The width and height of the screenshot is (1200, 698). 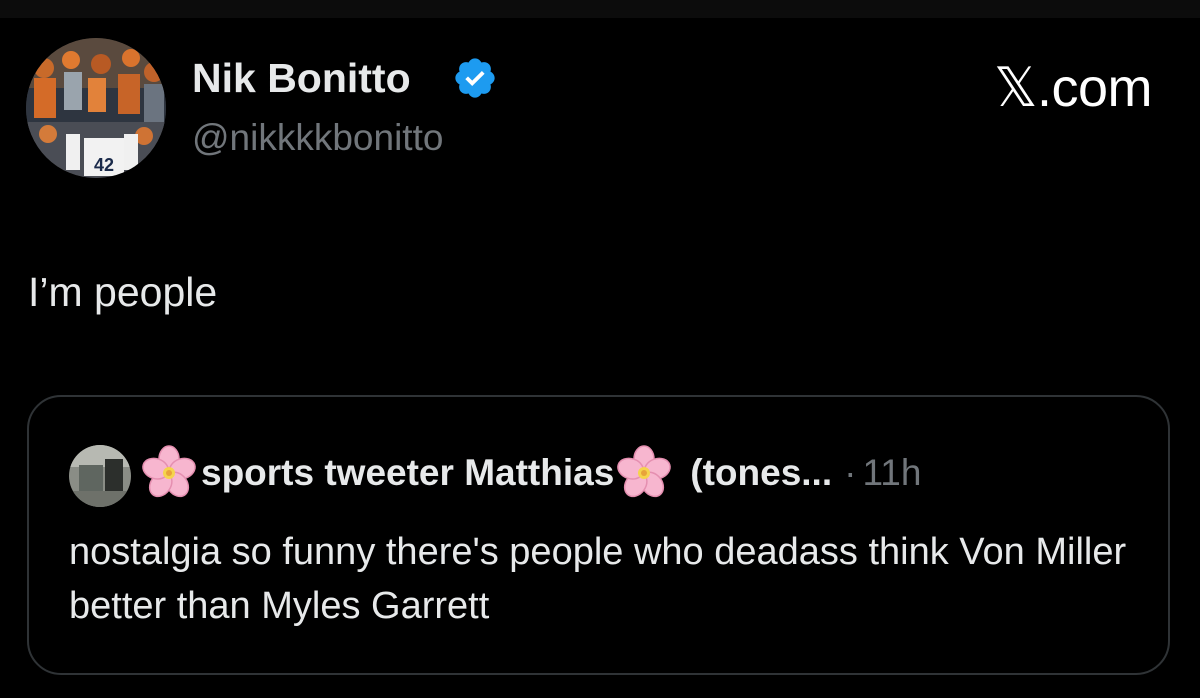 I want to click on author-name: Nik Bonitto, so click(x=301, y=78).